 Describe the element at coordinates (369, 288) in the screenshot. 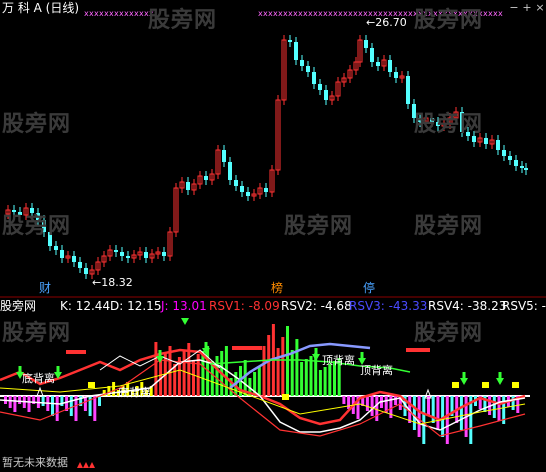

I see `badge-suspend: 停` at that location.